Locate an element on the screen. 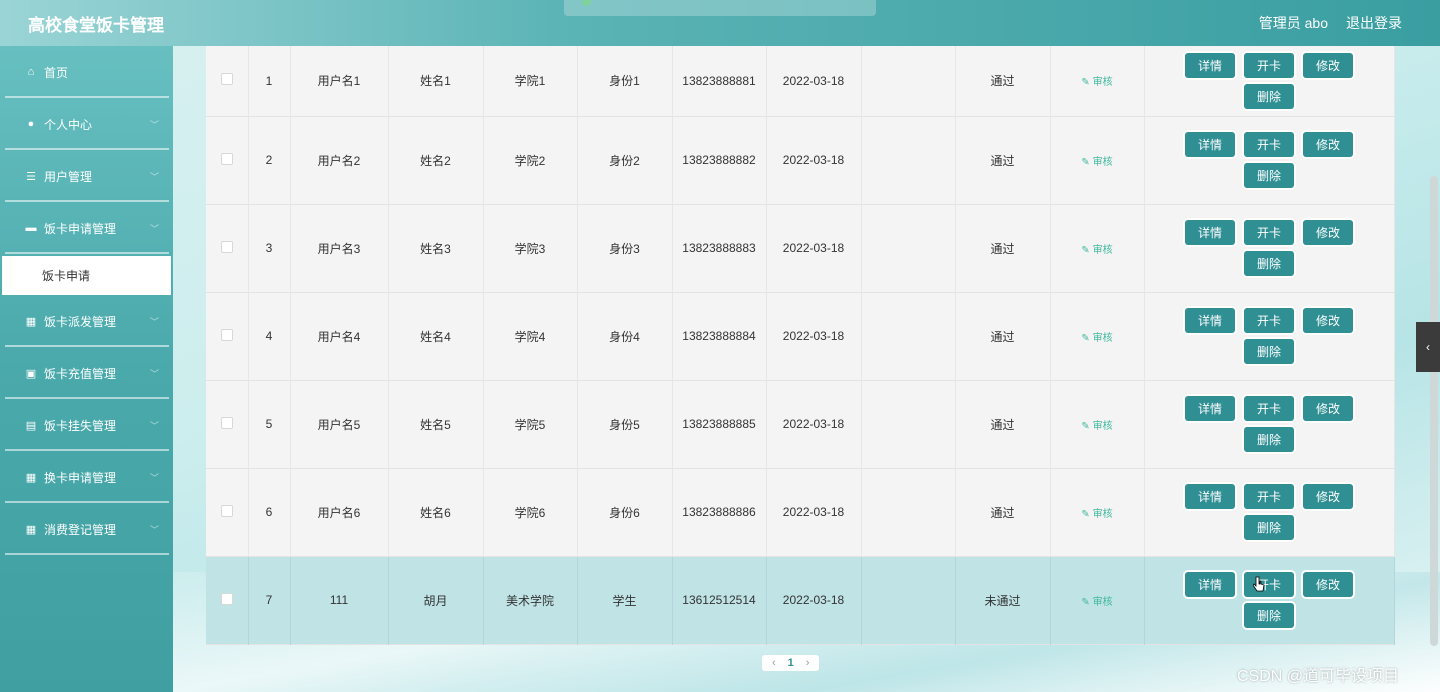 This screenshot has height=692, width=1440. sidebar-item-card-application: ▬ 饭卡申请管理 ﹀ is located at coordinates (86, 228).